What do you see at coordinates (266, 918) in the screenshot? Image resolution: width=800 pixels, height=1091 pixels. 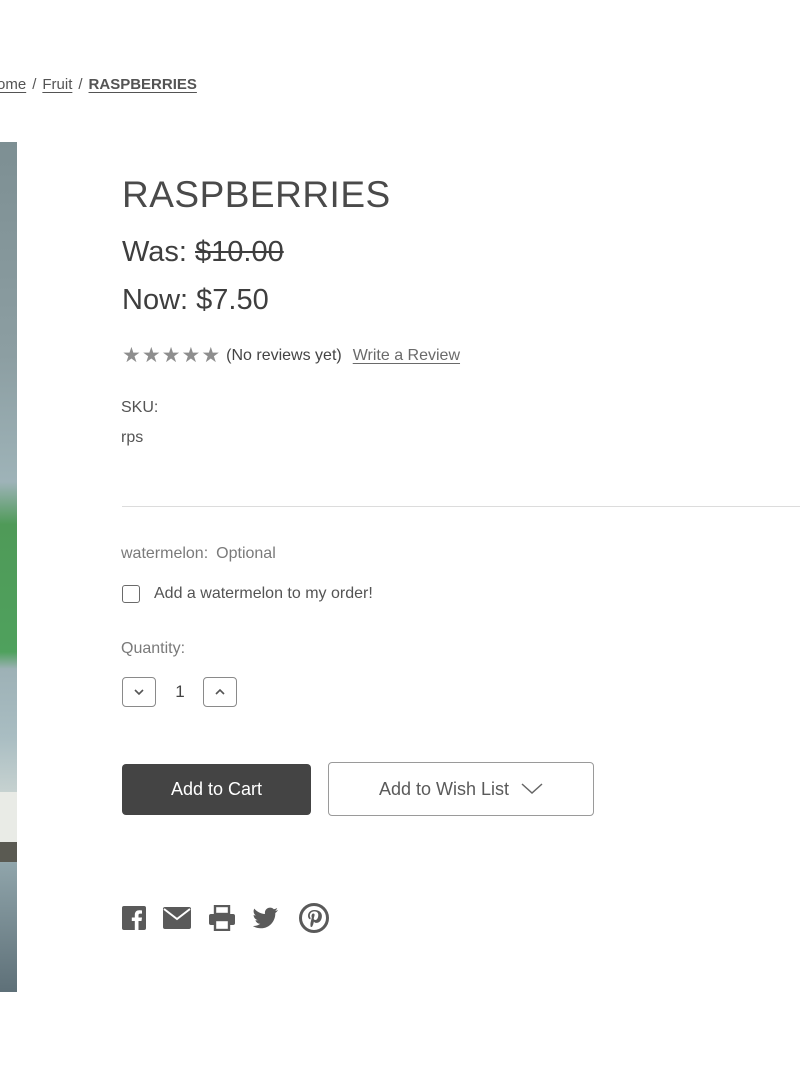 I see `twitter-icon` at bounding box center [266, 918].